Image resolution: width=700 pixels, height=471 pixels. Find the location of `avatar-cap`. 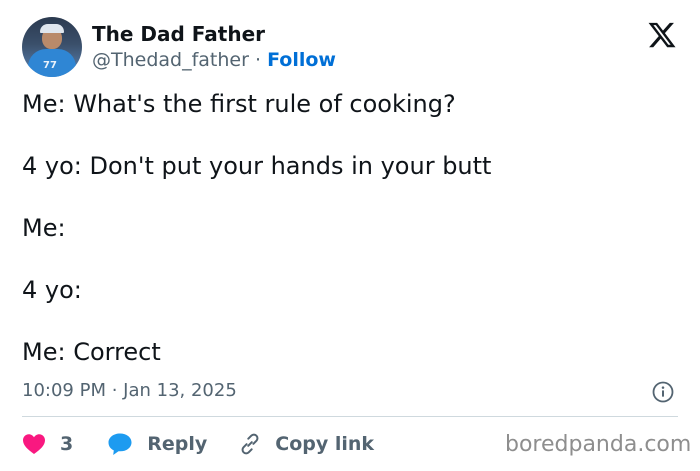

avatar-cap is located at coordinates (52, 28).